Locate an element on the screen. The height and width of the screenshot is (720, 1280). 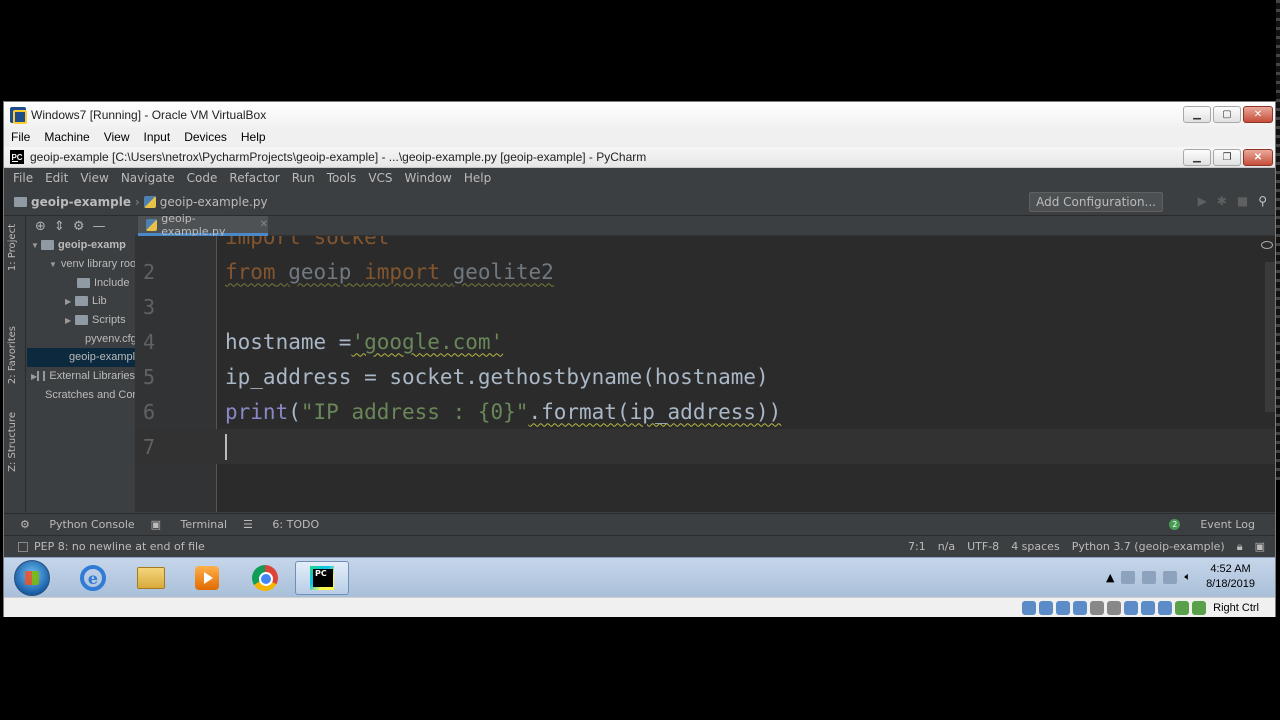
pc-menu-file: File is located at coordinates (21, 178).